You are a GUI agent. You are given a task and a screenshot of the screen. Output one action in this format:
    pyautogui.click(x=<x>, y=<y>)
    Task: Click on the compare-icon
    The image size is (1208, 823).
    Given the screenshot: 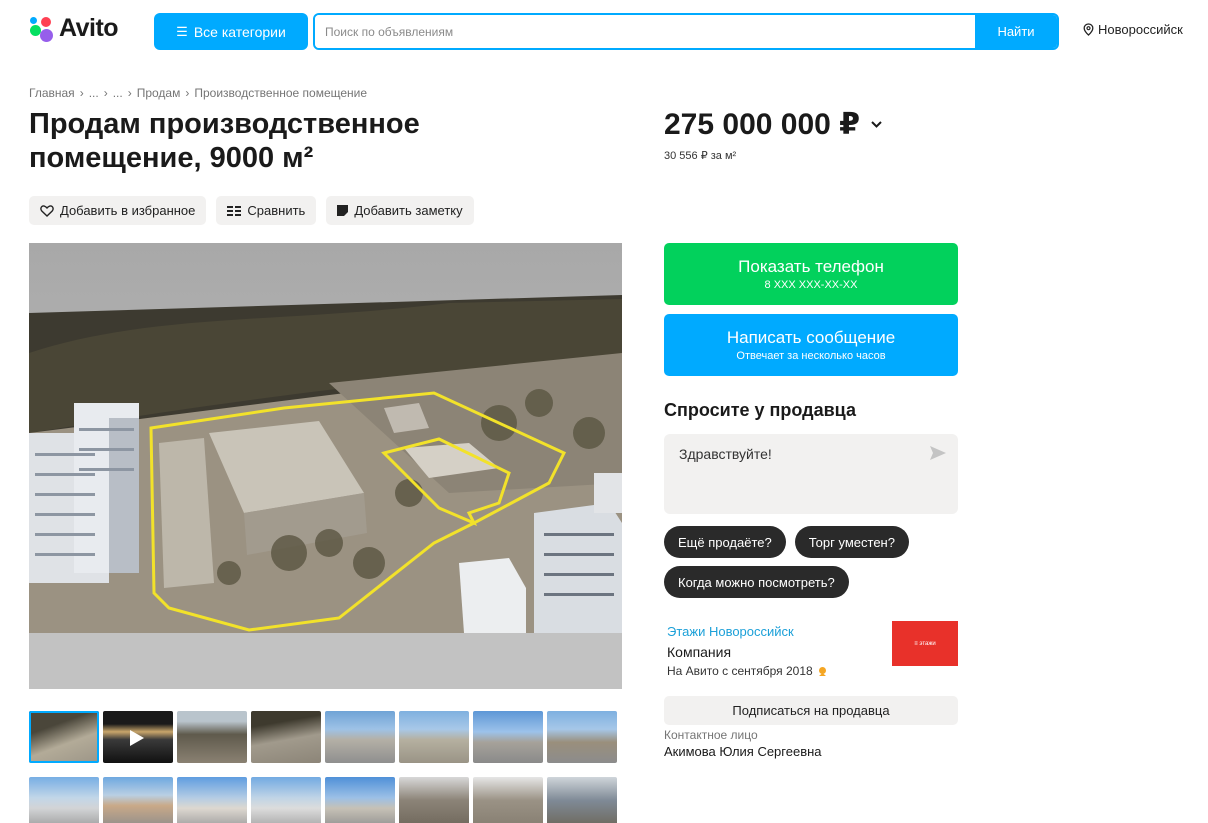 What is the action you would take?
    pyautogui.click(x=234, y=210)
    